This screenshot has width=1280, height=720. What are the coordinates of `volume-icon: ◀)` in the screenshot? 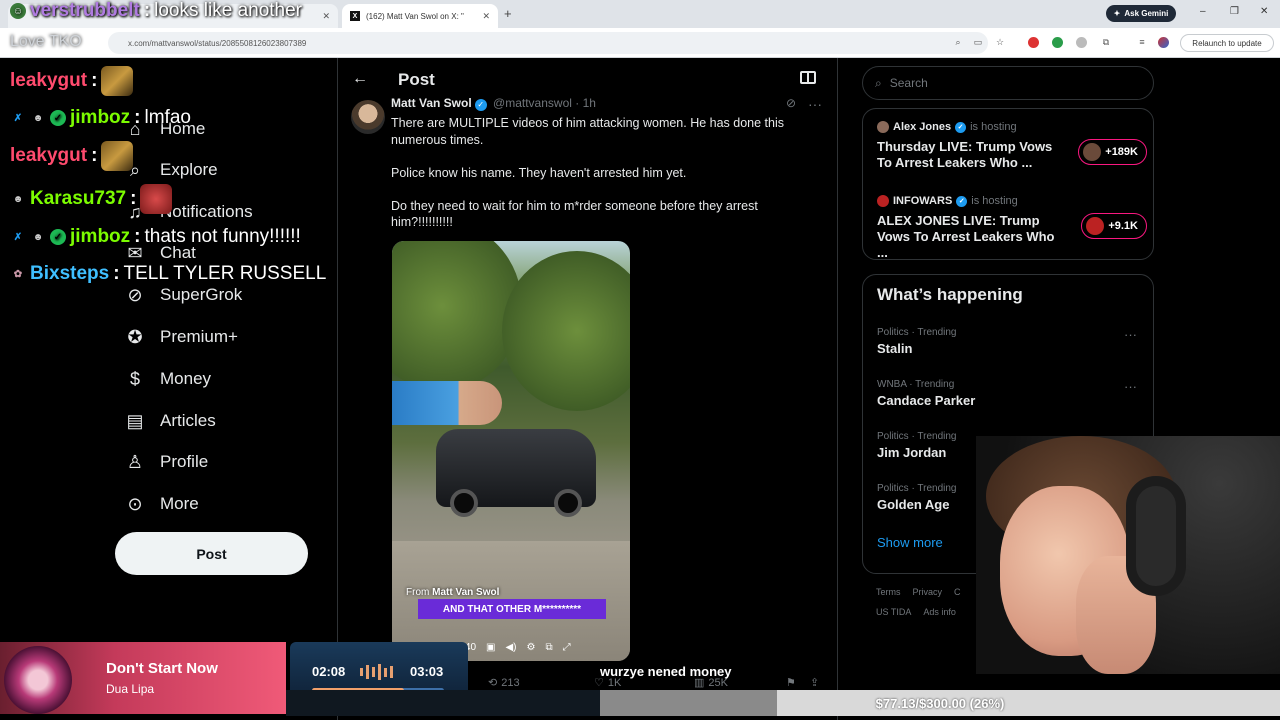 It's located at (510, 647).